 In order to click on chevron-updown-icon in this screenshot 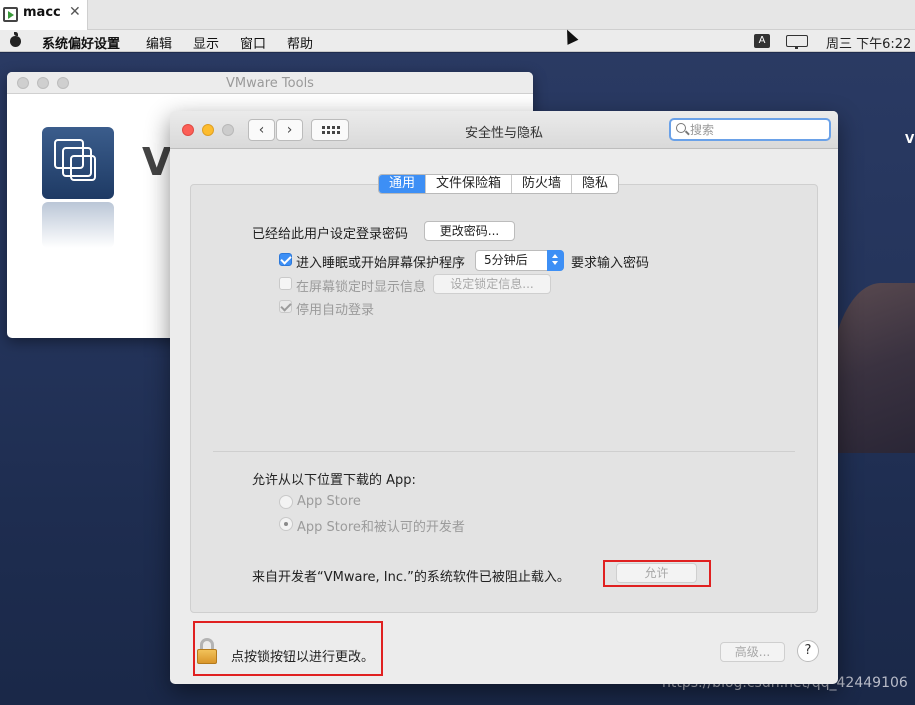, I will do `click(555, 260)`.